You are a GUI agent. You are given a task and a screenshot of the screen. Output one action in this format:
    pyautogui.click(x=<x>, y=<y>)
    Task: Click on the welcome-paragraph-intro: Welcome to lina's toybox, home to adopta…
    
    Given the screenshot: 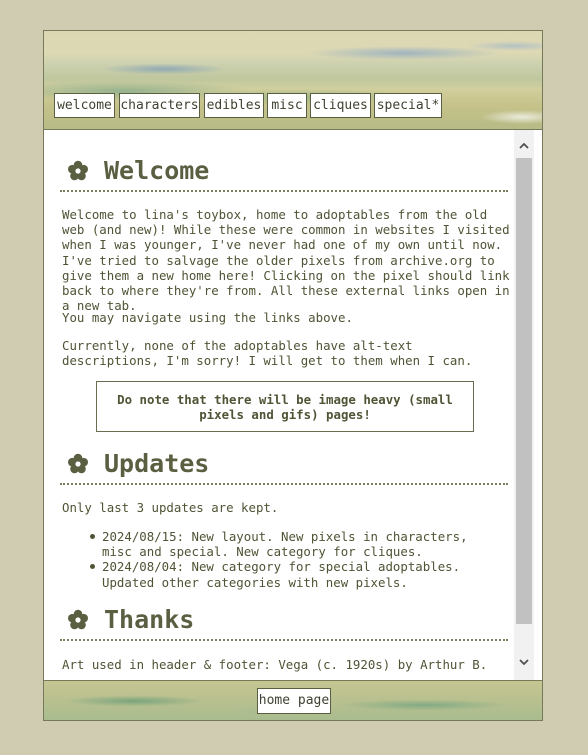 What is the action you would take?
    pyautogui.click(x=286, y=260)
    